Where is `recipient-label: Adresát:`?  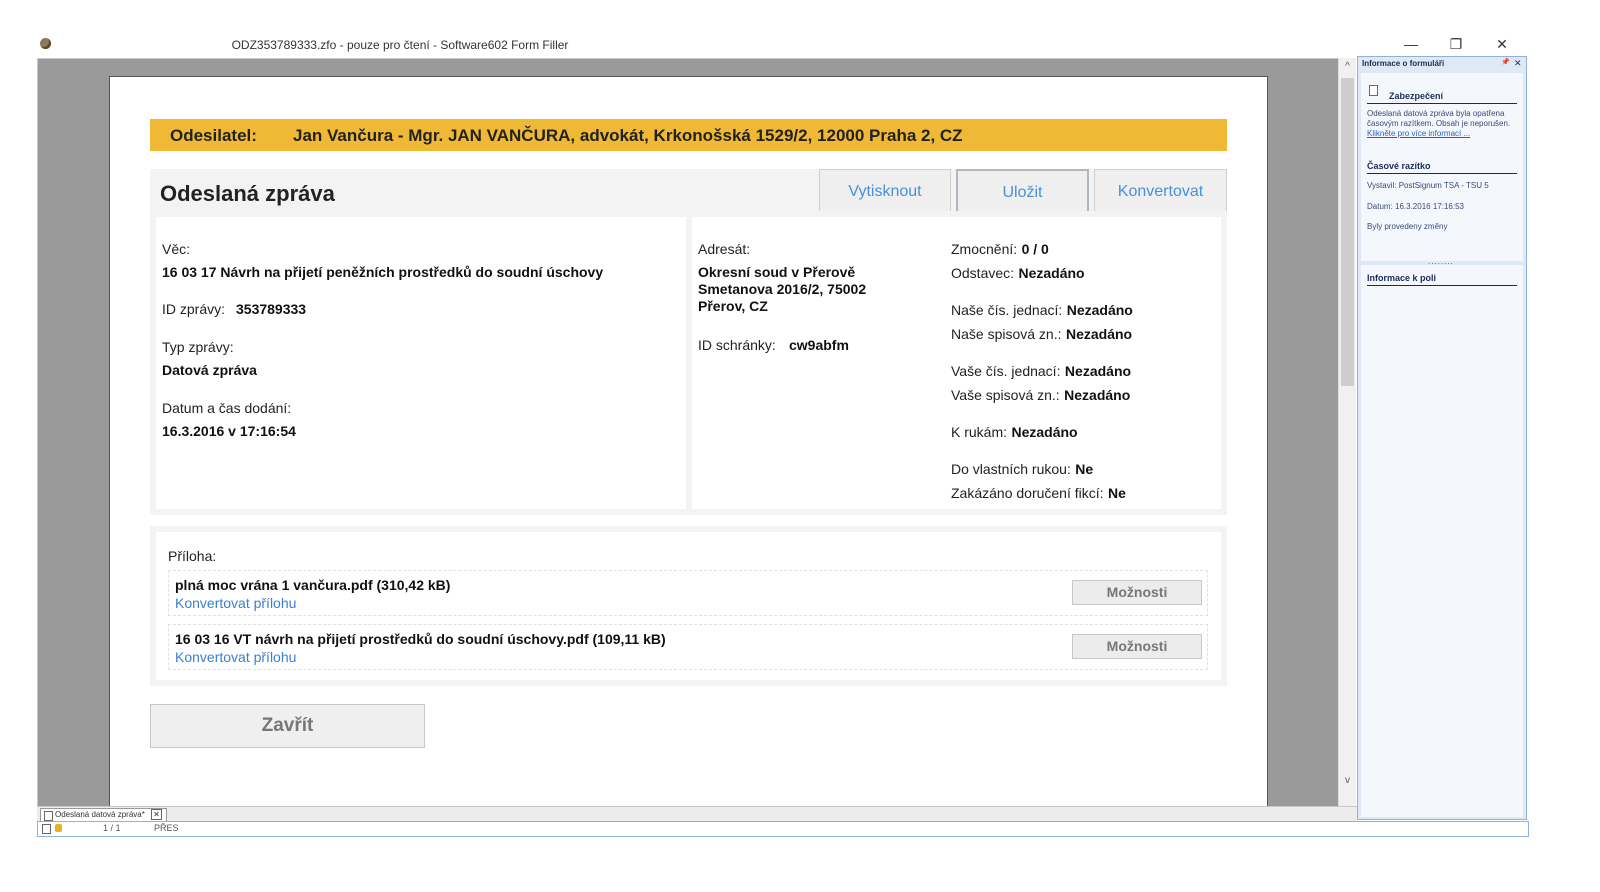 recipient-label: Adresát: is located at coordinates (724, 249).